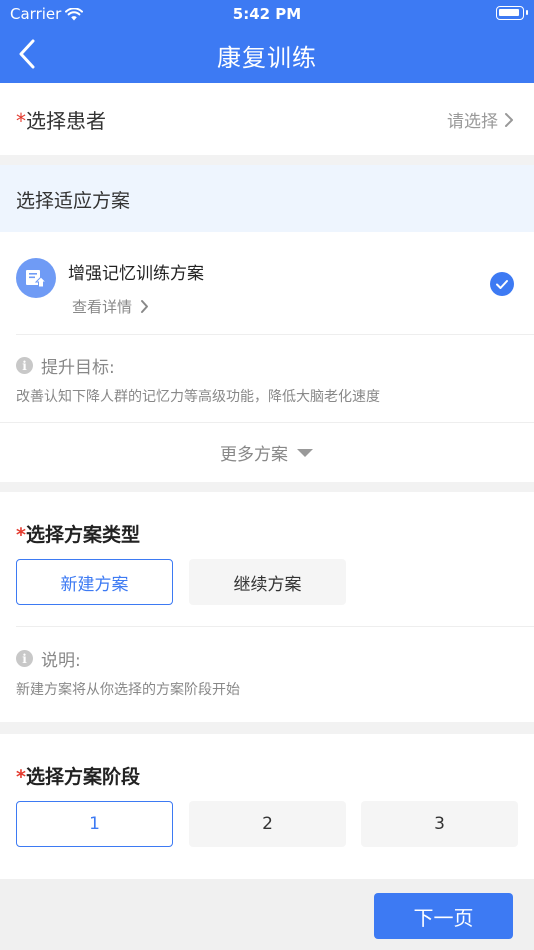  I want to click on note-label-row: i 说明:, so click(48, 658).